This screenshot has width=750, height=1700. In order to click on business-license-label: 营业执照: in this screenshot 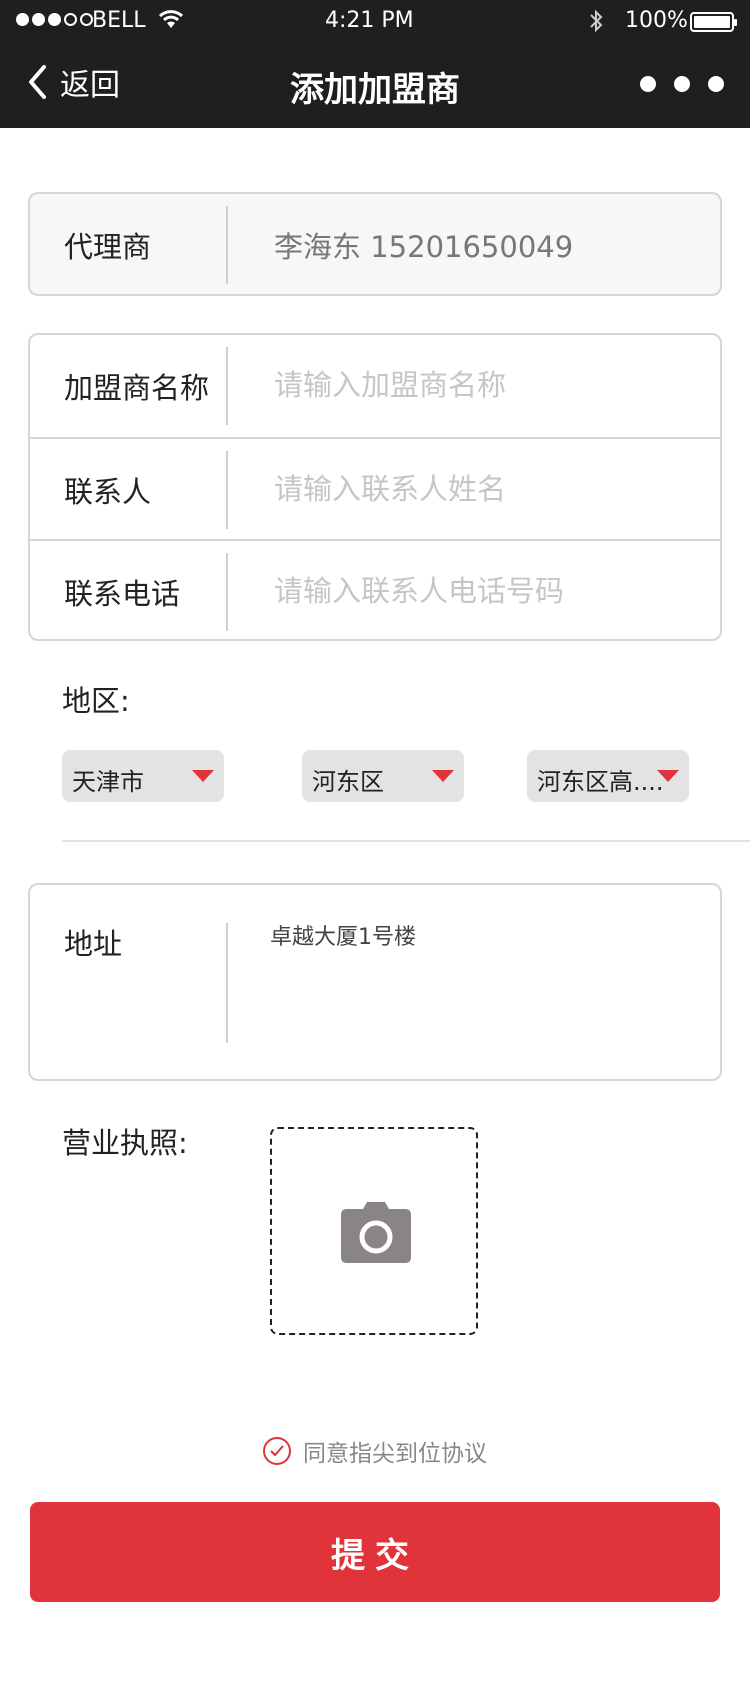, I will do `click(125, 1143)`.